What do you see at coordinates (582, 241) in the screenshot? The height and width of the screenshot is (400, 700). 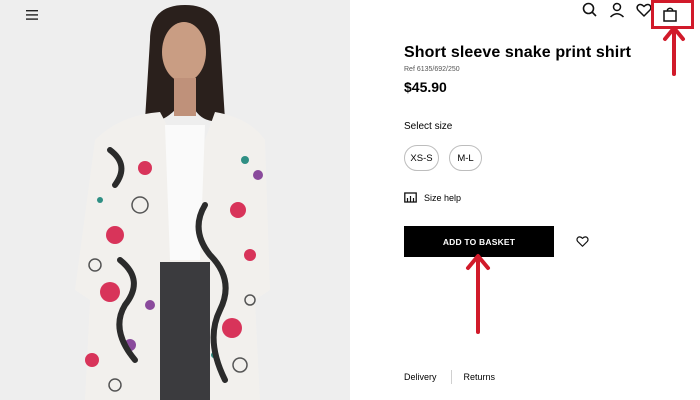 I see `add-to-wishlist-heart-icon` at bounding box center [582, 241].